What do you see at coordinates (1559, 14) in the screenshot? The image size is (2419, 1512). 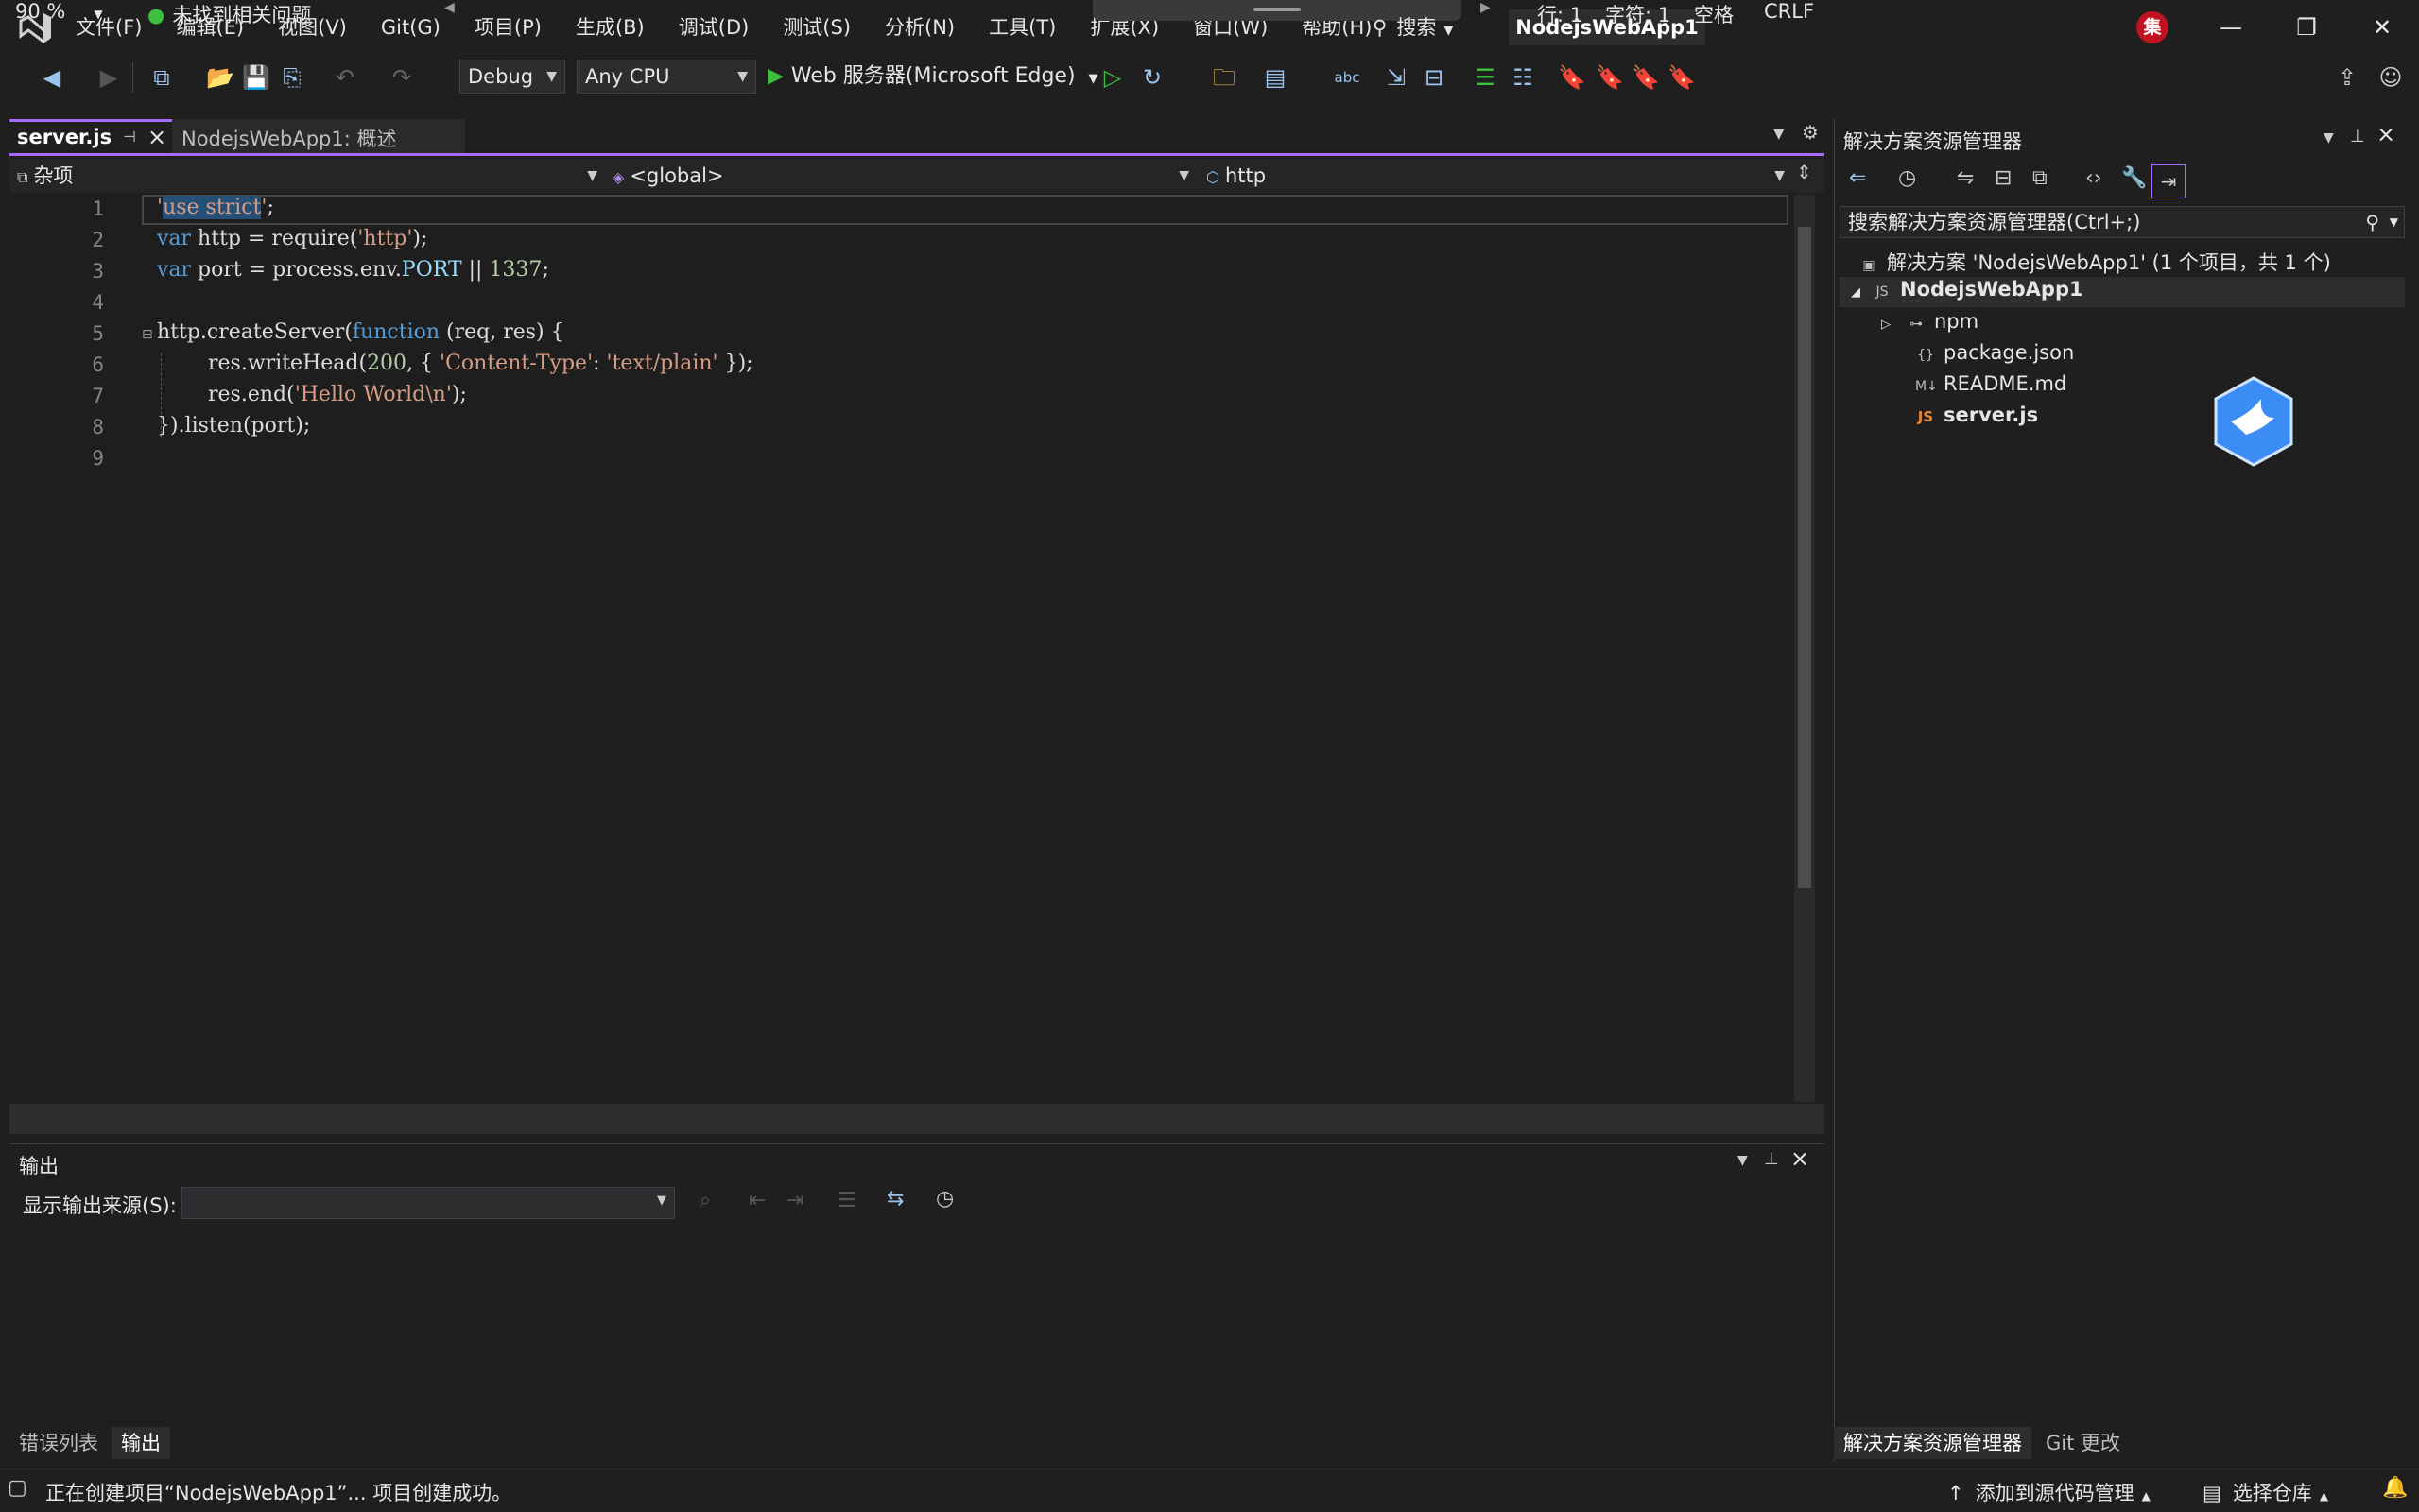 I see `line-indicator: 行: 1` at bounding box center [1559, 14].